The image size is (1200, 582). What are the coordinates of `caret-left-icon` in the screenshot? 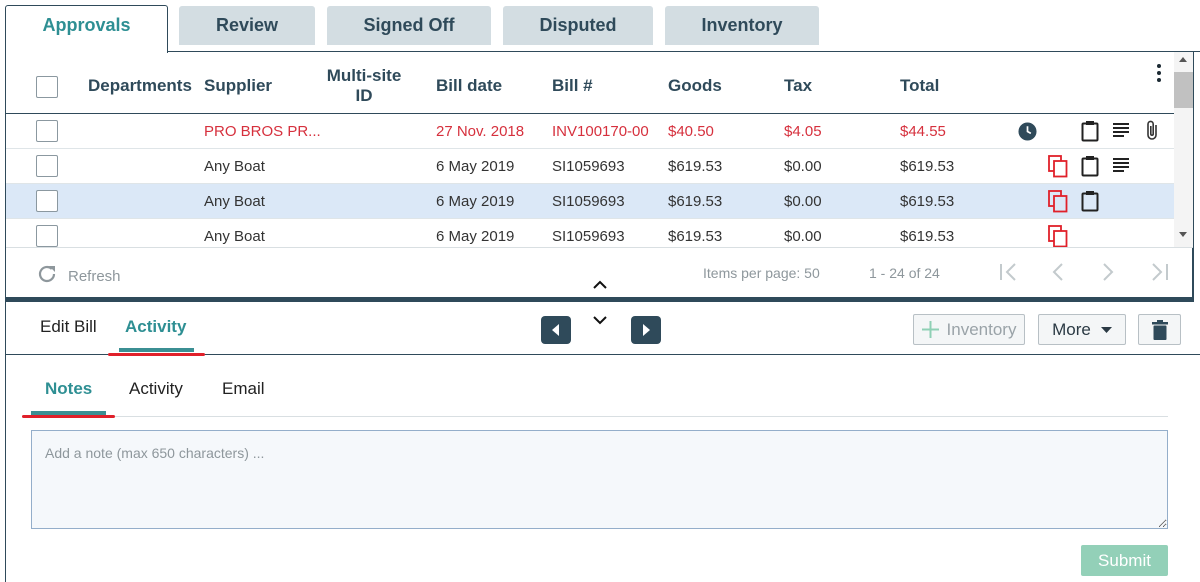 It's located at (555, 330).